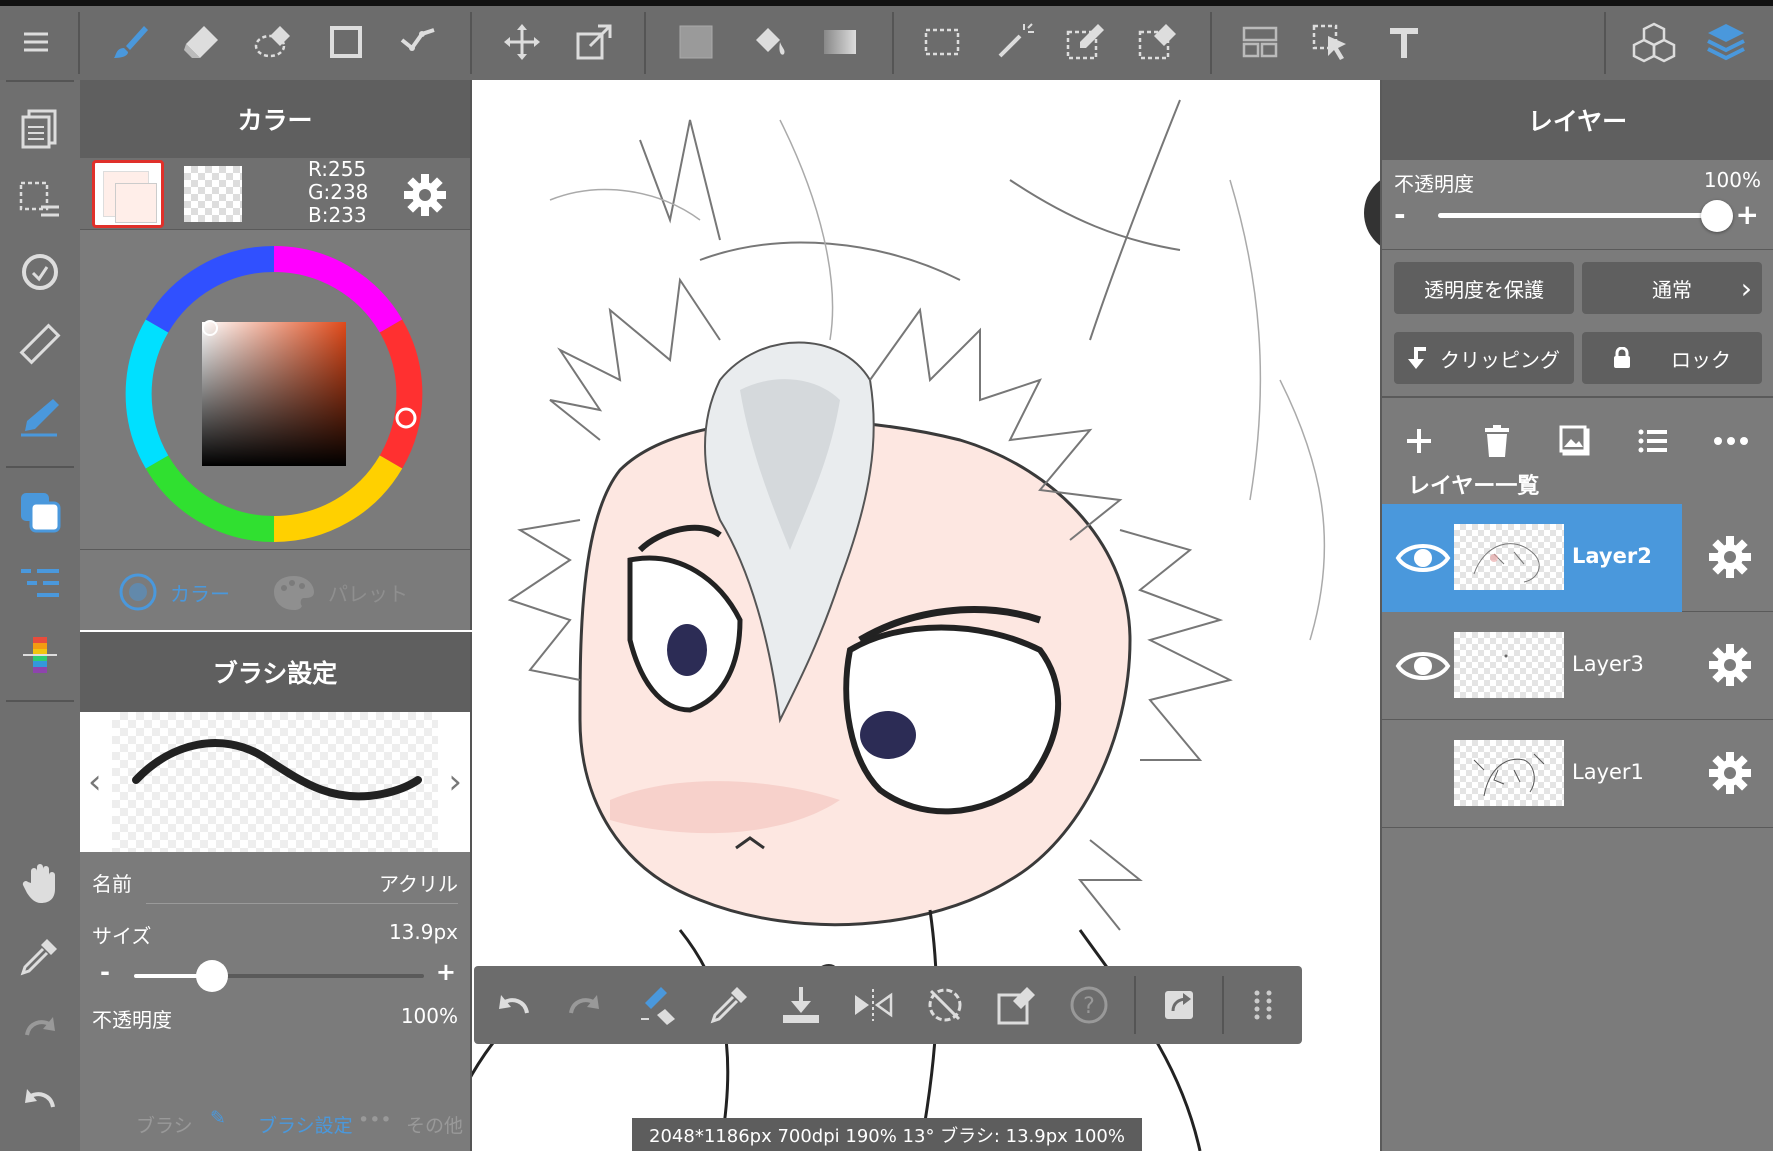  Describe the element at coordinates (340, 592) in the screenshot. I see `tab-palette: パレット` at that location.